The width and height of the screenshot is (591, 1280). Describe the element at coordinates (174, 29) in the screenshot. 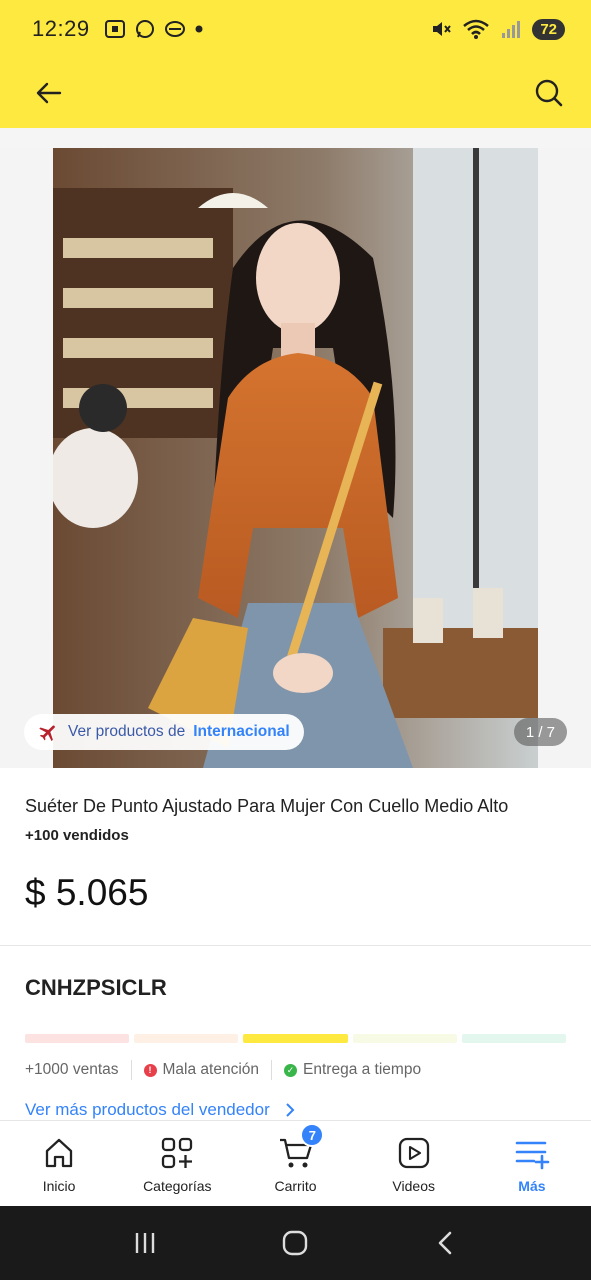

I see `app-icon` at that location.